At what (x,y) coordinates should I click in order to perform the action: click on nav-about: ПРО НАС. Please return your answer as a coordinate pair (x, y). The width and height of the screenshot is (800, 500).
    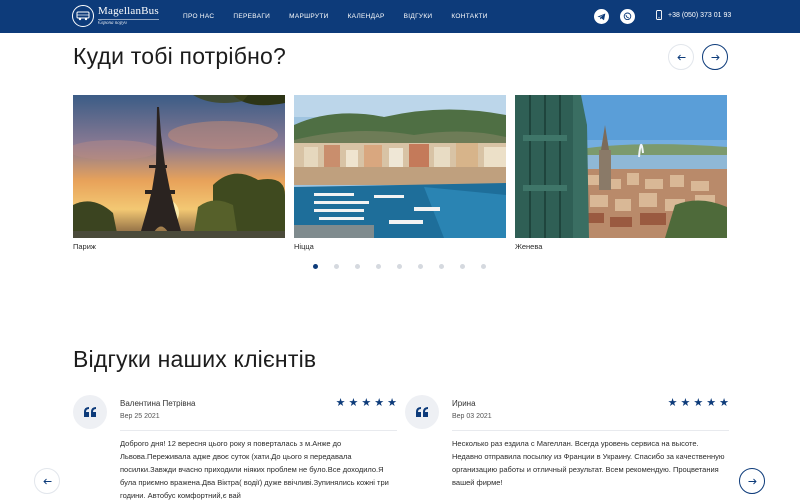
    Looking at the image, I should click on (198, 16).